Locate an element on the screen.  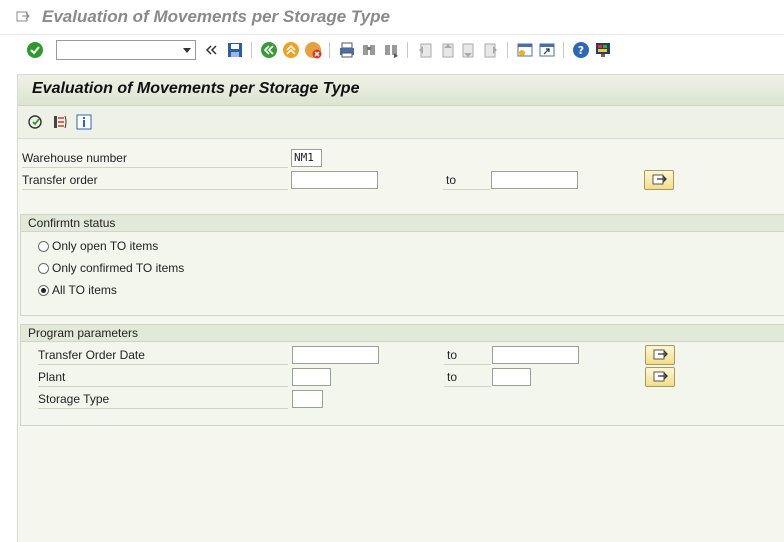
radio-all-items-label: All TO items is located at coordinates (84, 290).